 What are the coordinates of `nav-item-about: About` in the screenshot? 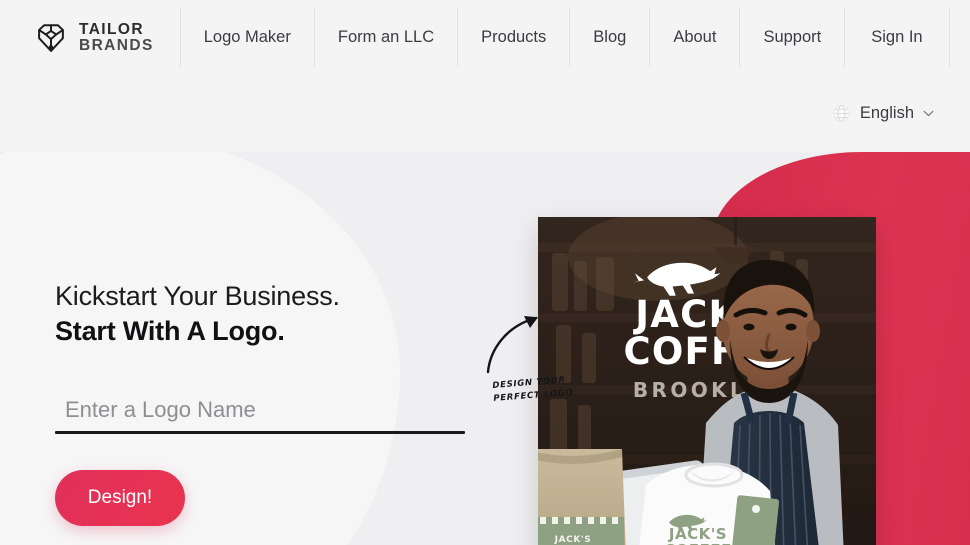 It's located at (694, 37).